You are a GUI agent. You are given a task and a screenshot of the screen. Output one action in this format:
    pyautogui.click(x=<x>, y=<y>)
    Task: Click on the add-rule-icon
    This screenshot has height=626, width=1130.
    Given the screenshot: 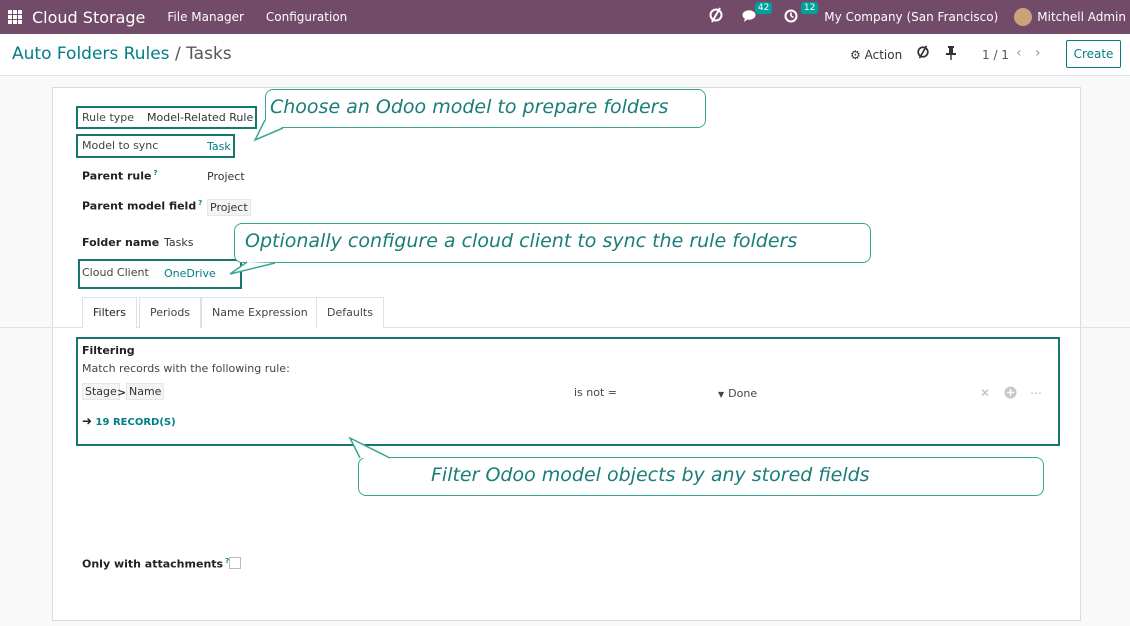 What is the action you would take?
    pyautogui.click(x=1010, y=394)
    